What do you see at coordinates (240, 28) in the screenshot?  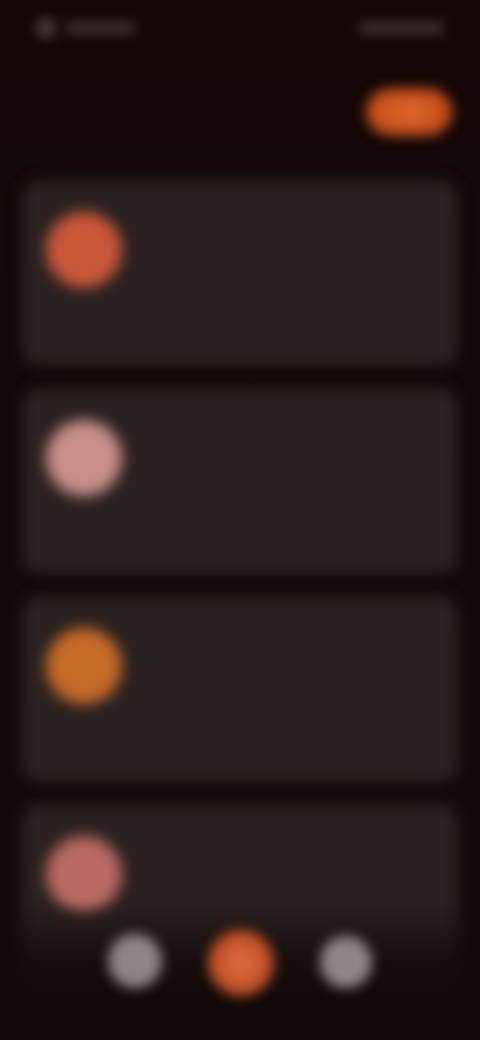 I see `status-bar` at bounding box center [240, 28].